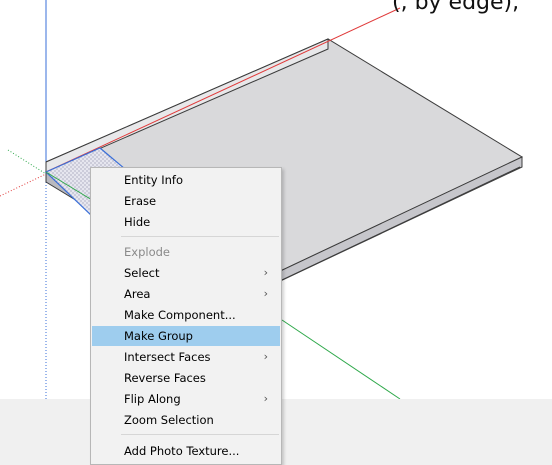 The image size is (552, 465). What do you see at coordinates (147, 252) in the screenshot?
I see `menu-item-label: Explode` at bounding box center [147, 252].